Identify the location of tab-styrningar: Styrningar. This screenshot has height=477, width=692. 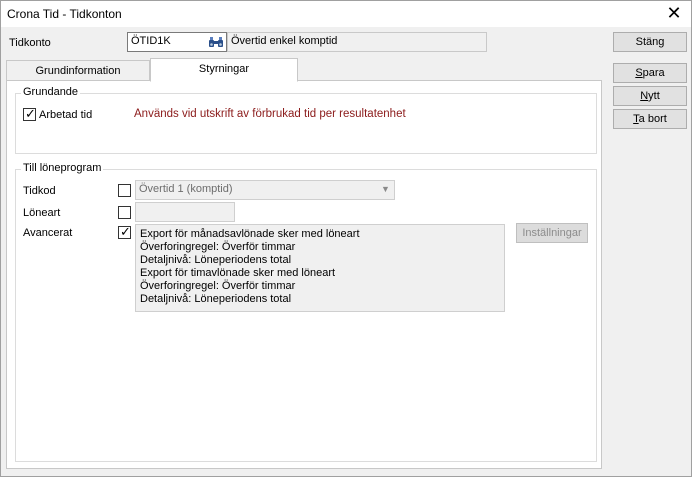
(224, 70).